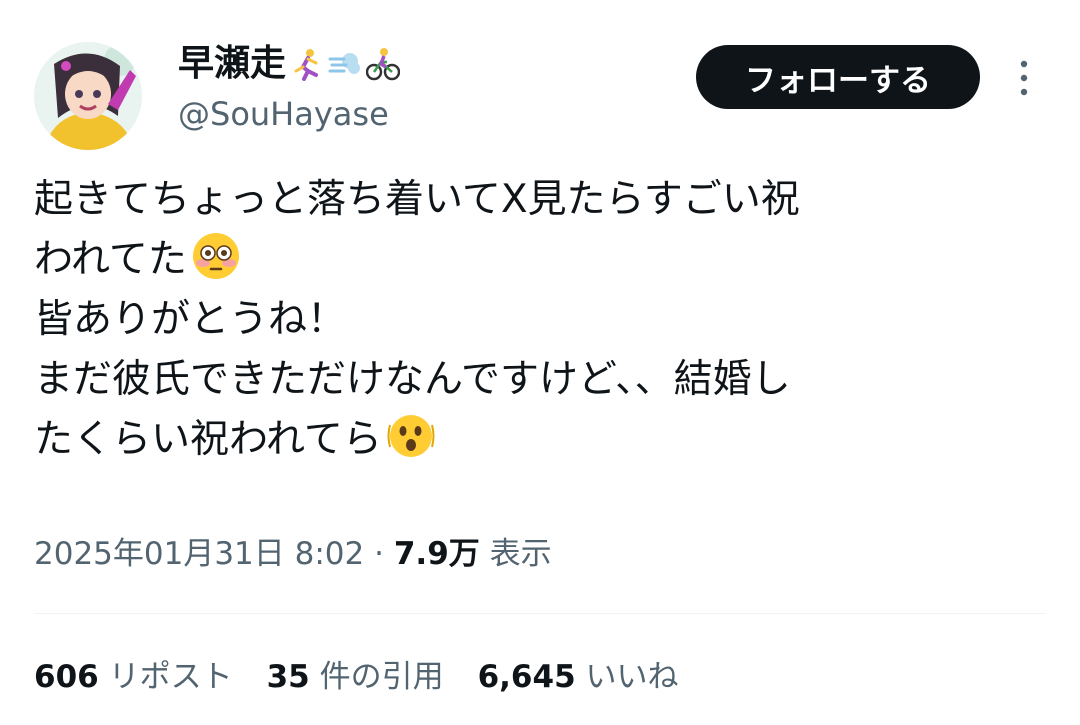 The height and width of the screenshot is (725, 1080). I want to click on quotes-stat: 35 件の引用, so click(355, 677).